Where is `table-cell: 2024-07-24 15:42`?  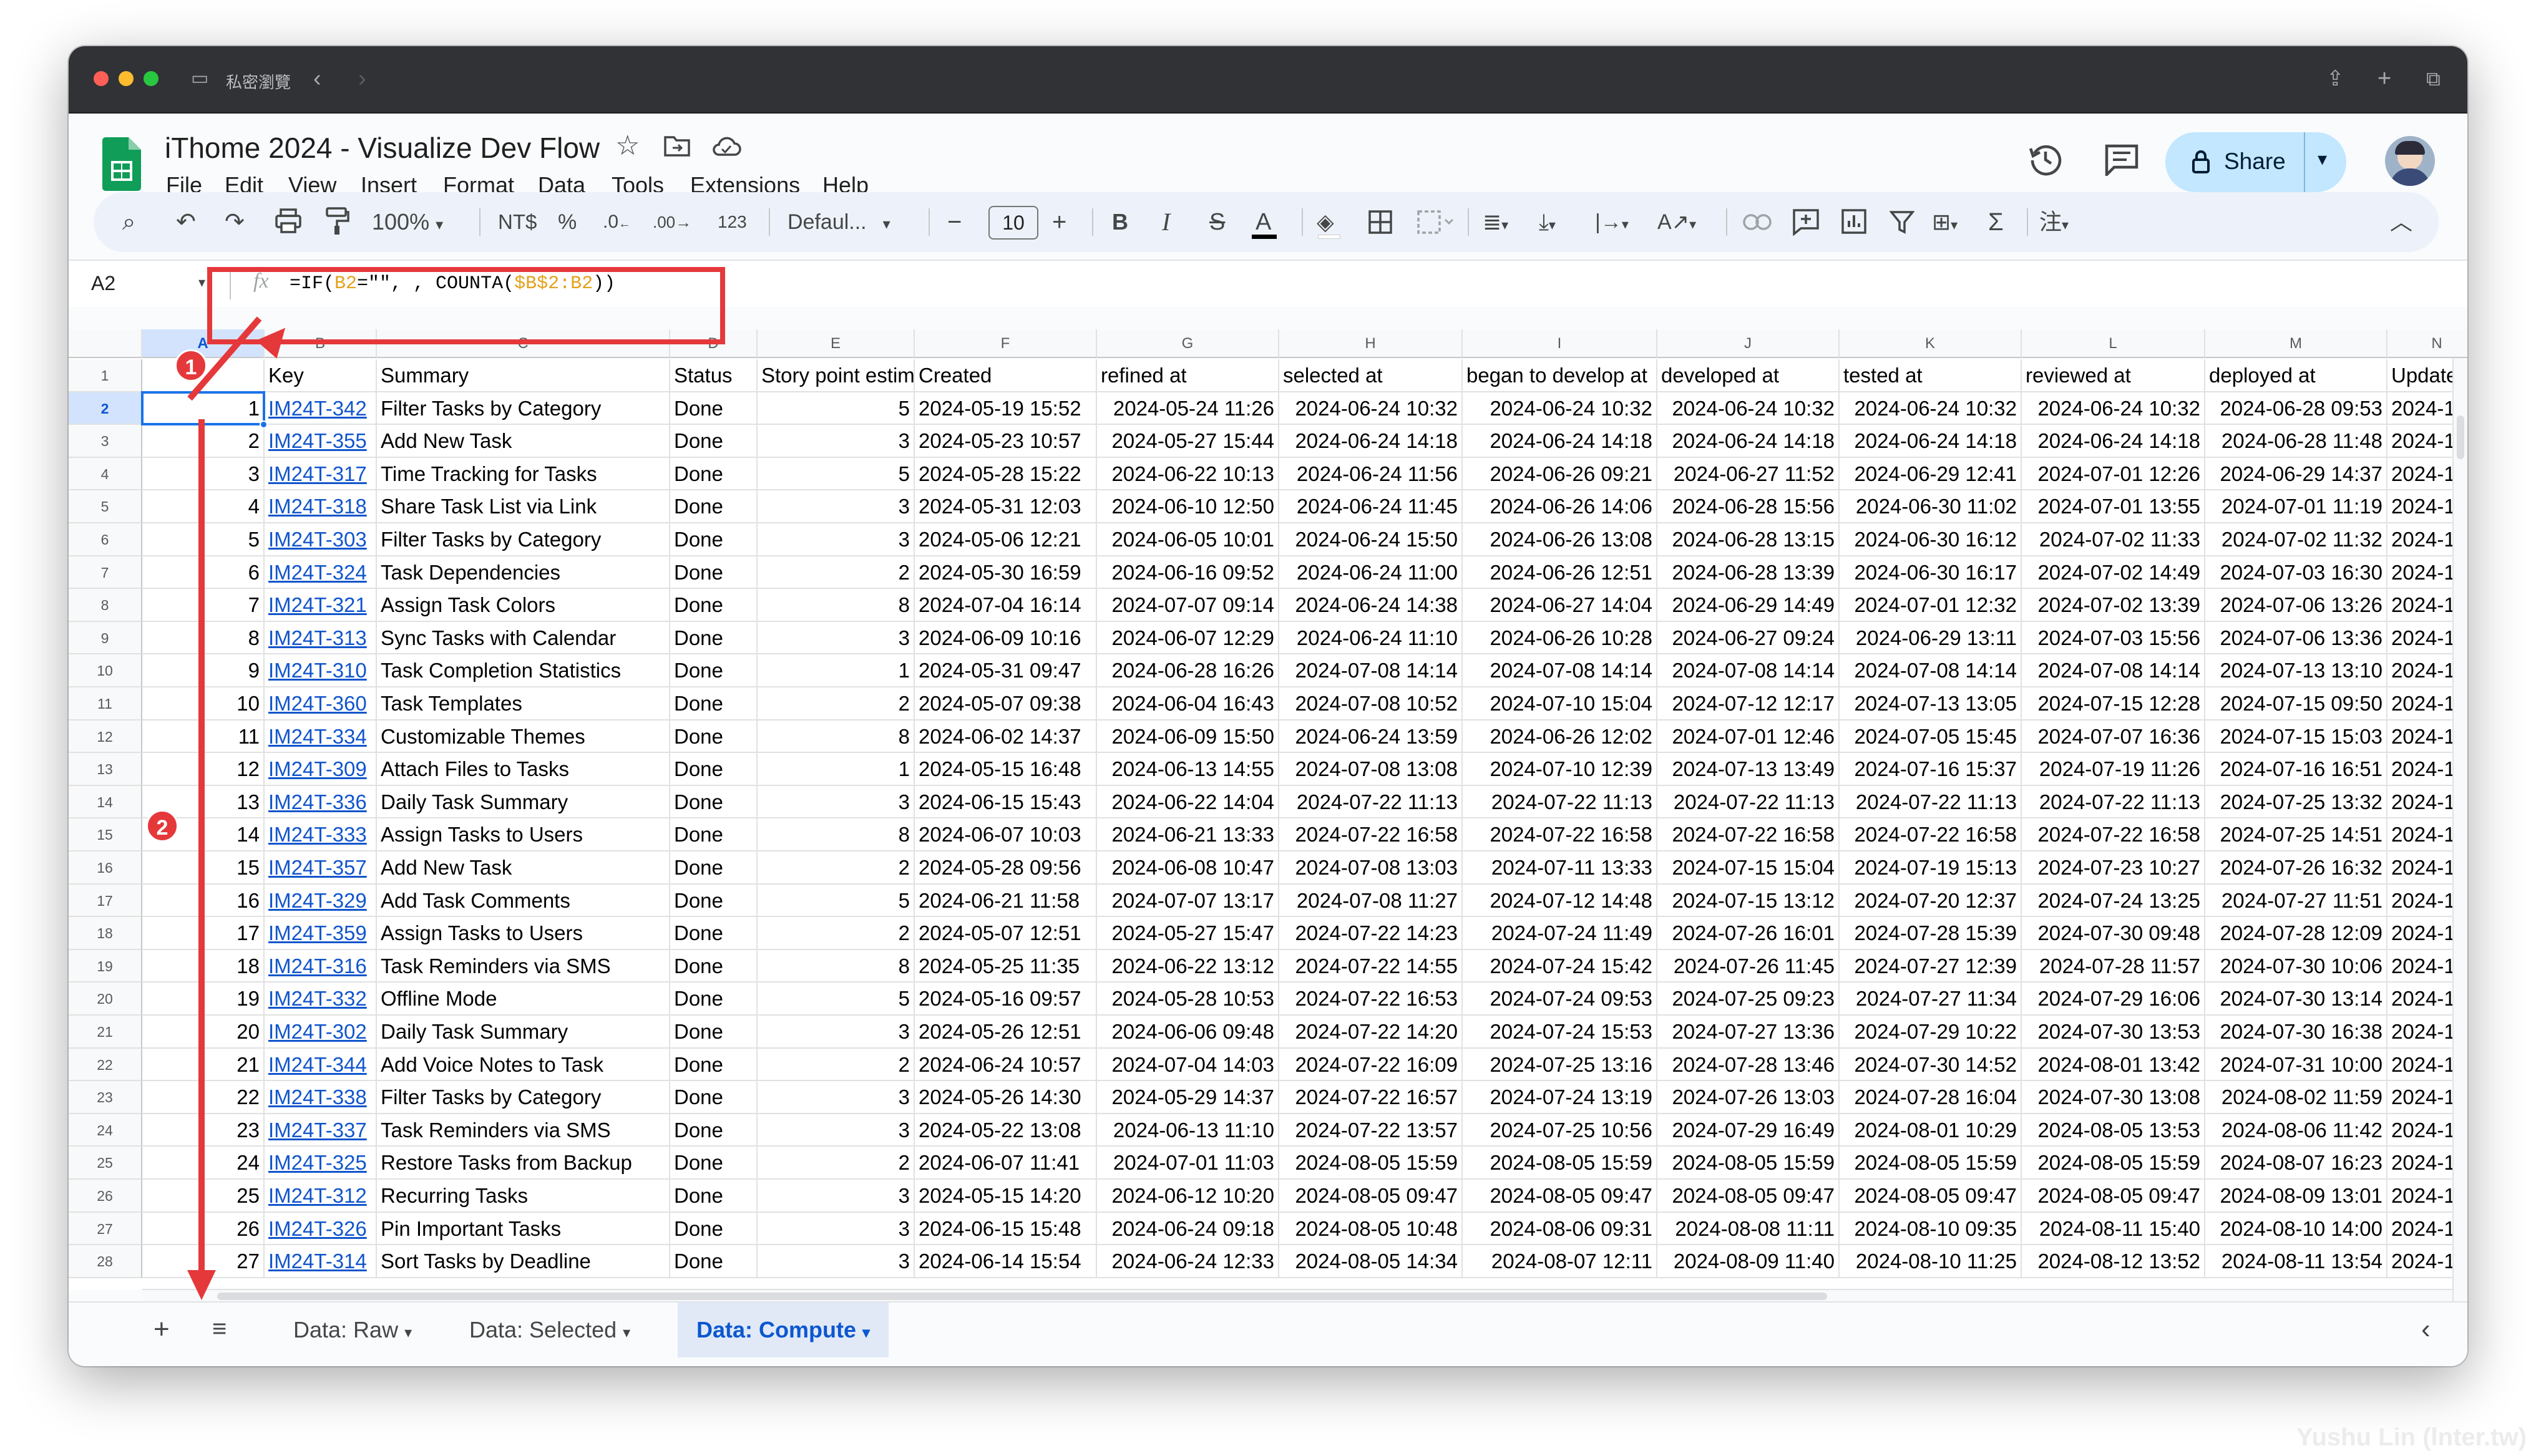 table-cell: 2024-07-24 15:42 is located at coordinates (1560, 966).